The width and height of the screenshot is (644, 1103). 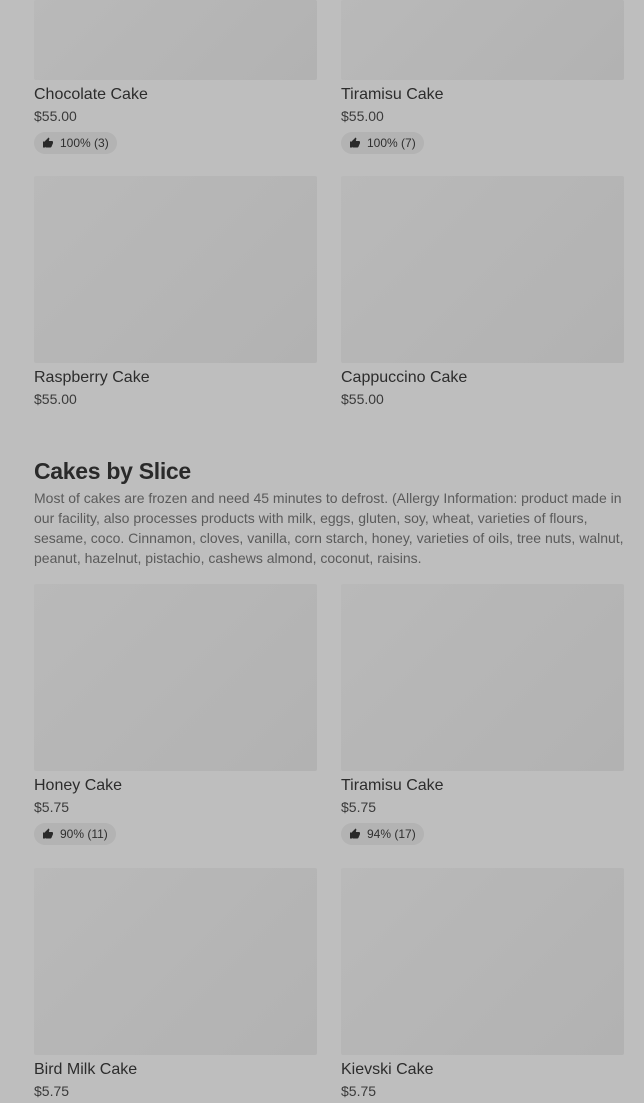 I want to click on product-card-honey-cake: Honey Cake $5.75 90% (11), so click(x=175, y=714).